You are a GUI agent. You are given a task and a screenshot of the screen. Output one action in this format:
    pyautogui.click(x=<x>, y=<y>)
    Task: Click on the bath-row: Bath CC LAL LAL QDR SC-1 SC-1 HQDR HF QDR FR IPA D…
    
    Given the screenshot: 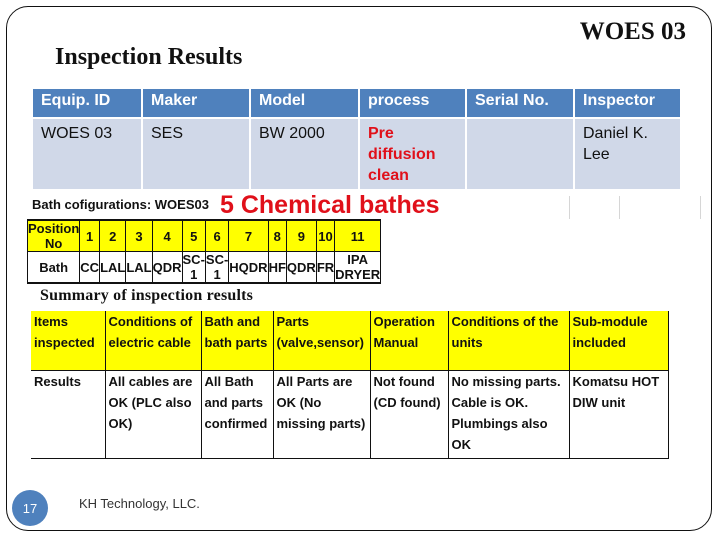 What is the action you would take?
    pyautogui.click(x=204, y=267)
    